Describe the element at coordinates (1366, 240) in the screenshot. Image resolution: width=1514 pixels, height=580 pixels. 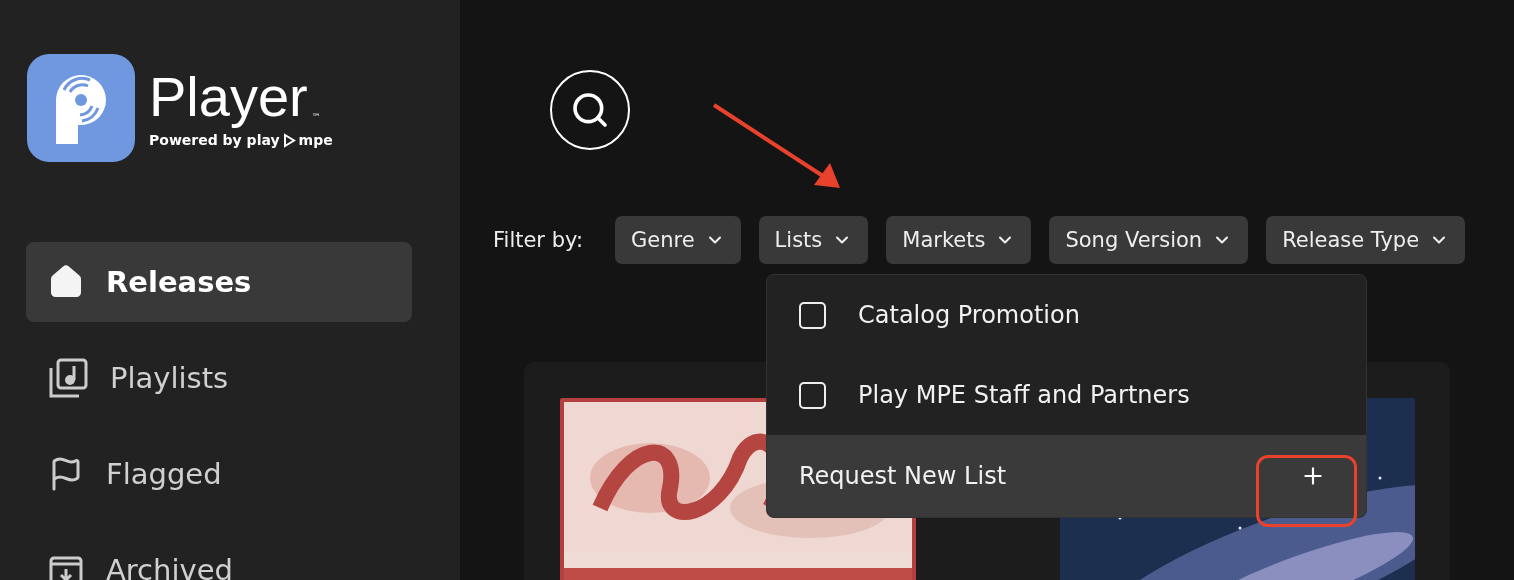
I see `filter-dropdown: Release Type` at that location.